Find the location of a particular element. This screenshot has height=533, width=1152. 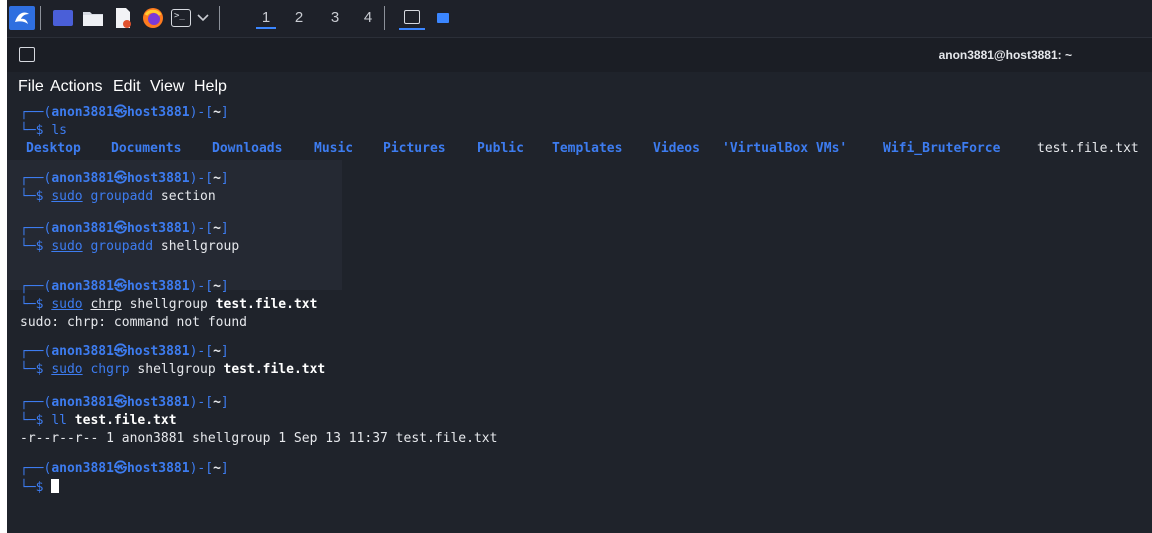

command-line: └─$ is located at coordinates (40, 488).